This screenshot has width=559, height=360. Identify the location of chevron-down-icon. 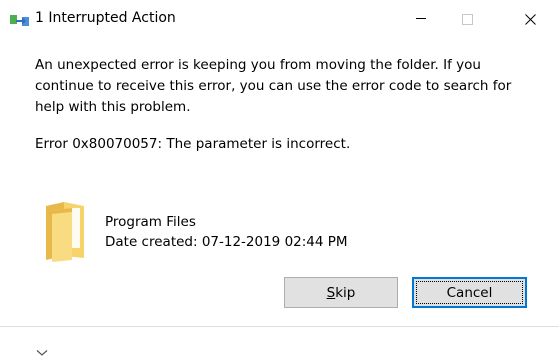
(42, 348).